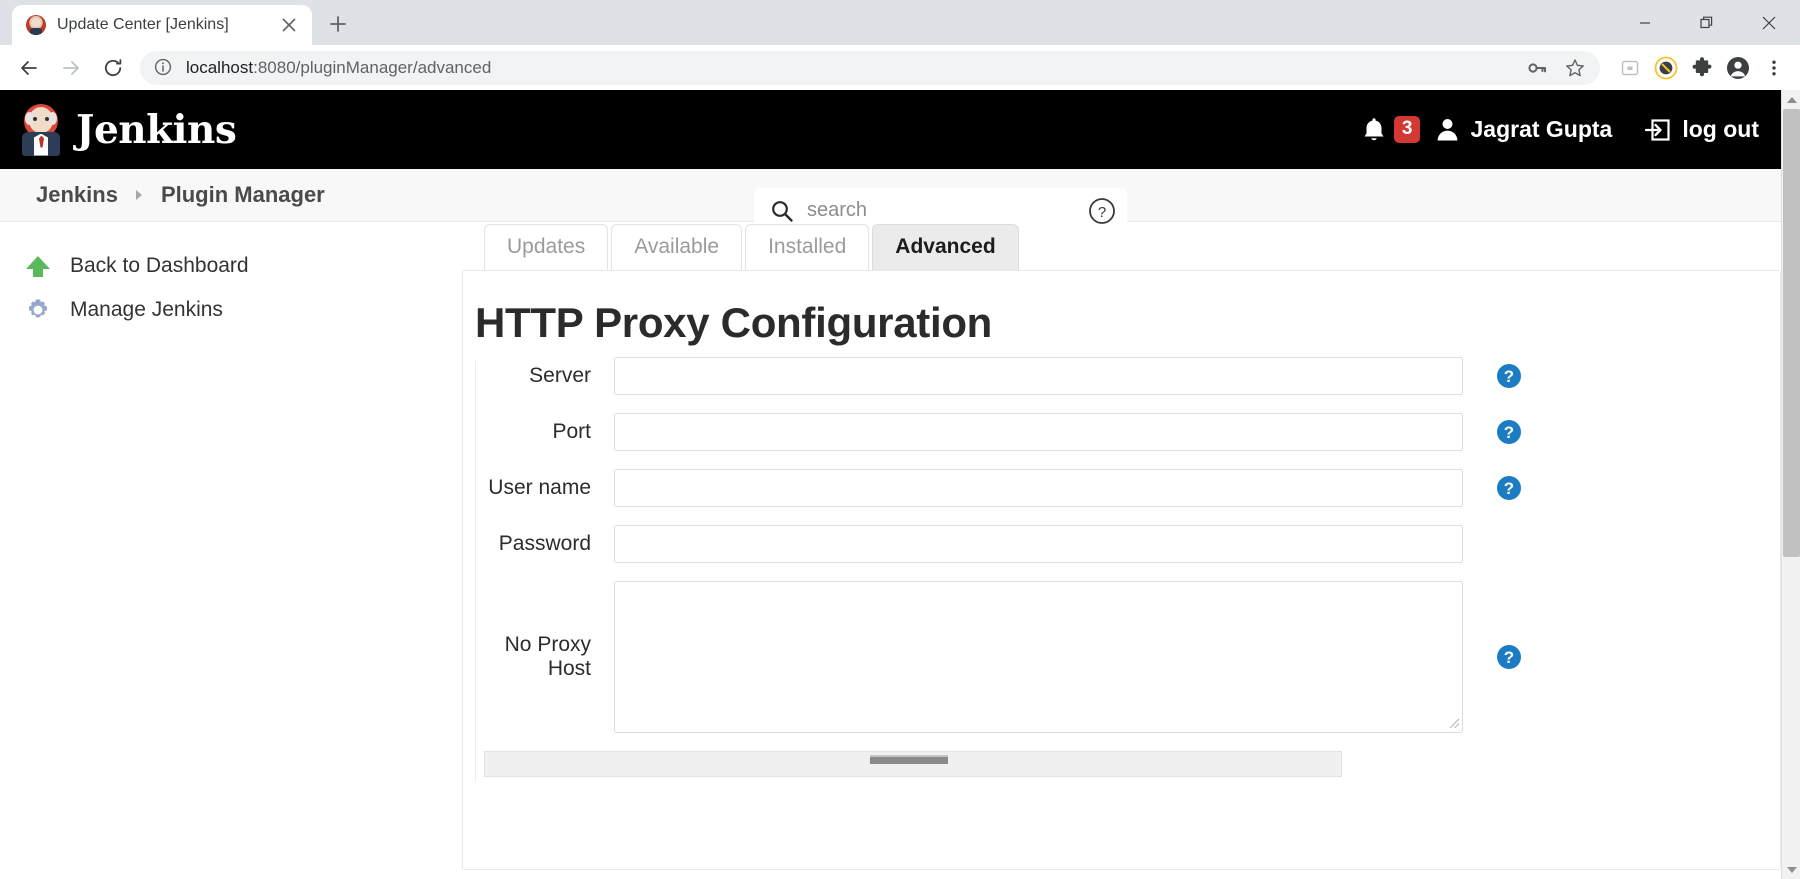 This screenshot has width=1800, height=879. I want to click on help-icon-username: ?, so click(1509, 488).